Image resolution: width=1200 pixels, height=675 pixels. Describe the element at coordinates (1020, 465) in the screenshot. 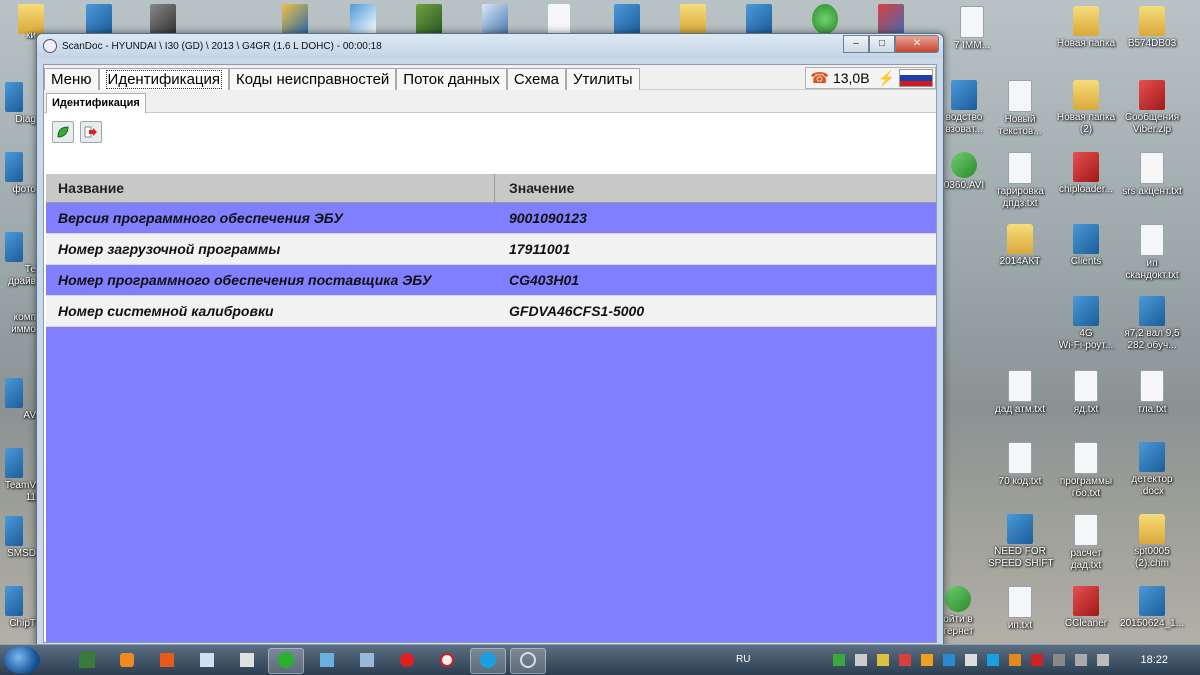

I see `desktop-icon: 70 код.txt` at that location.